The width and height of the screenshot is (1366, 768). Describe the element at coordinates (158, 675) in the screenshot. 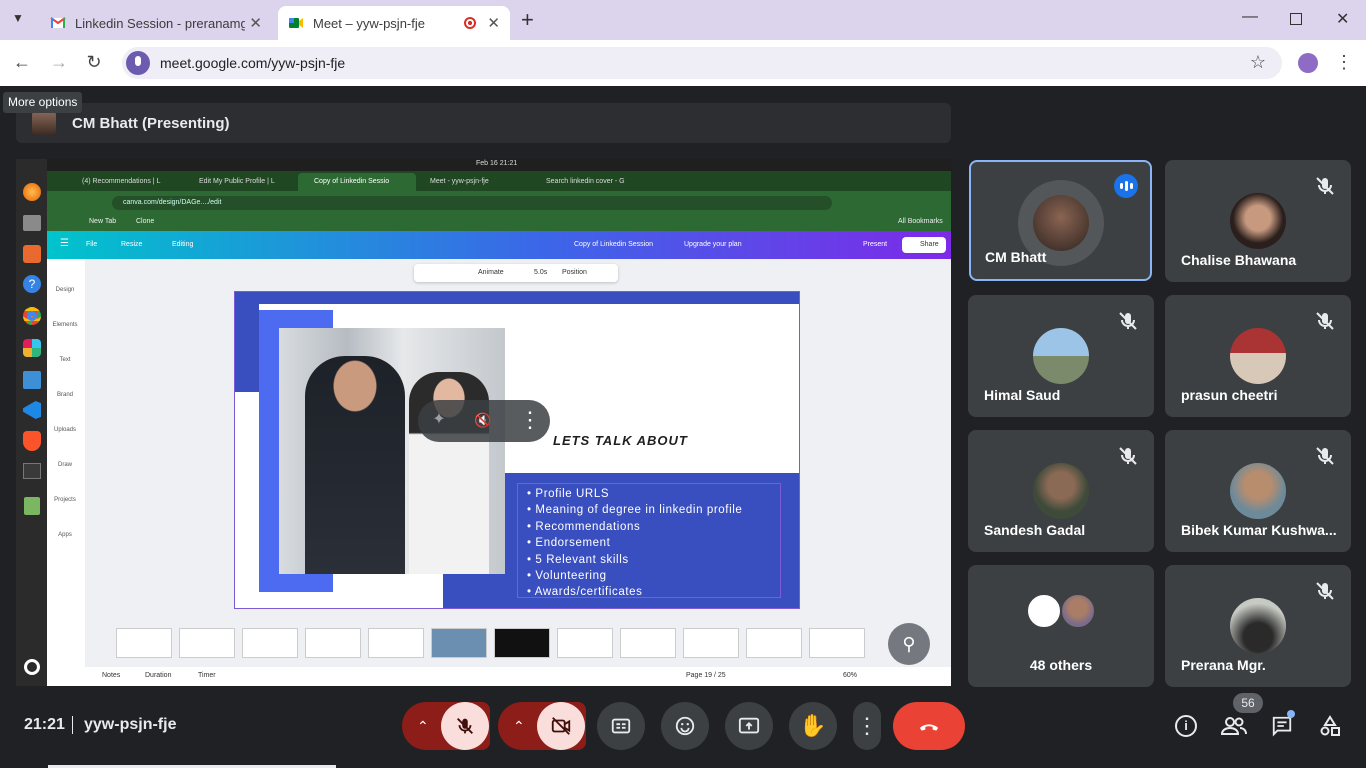

I see `canva-duration: Duration` at that location.